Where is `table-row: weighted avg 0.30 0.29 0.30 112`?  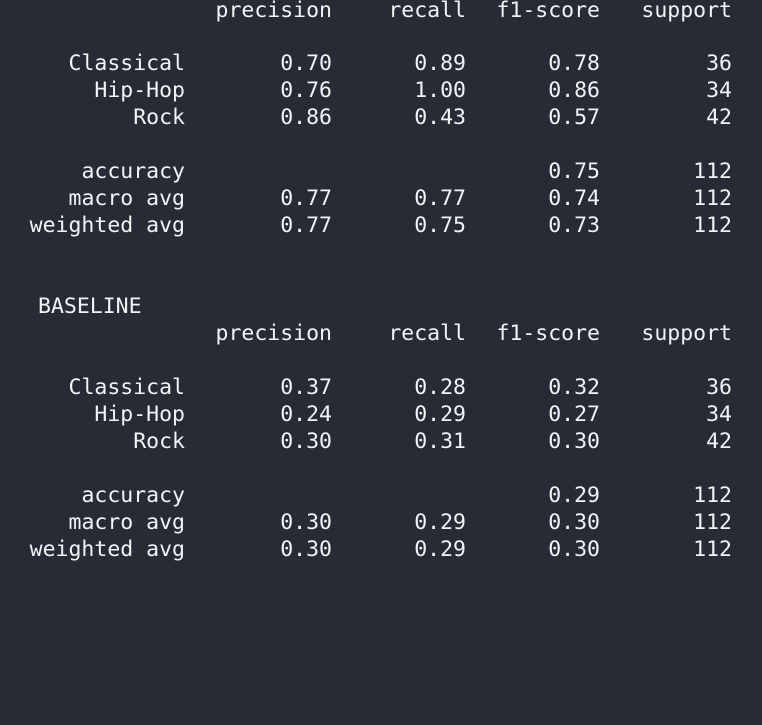
table-row: weighted avg 0.30 0.29 0.30 112 is located at coordinates (381, 549).